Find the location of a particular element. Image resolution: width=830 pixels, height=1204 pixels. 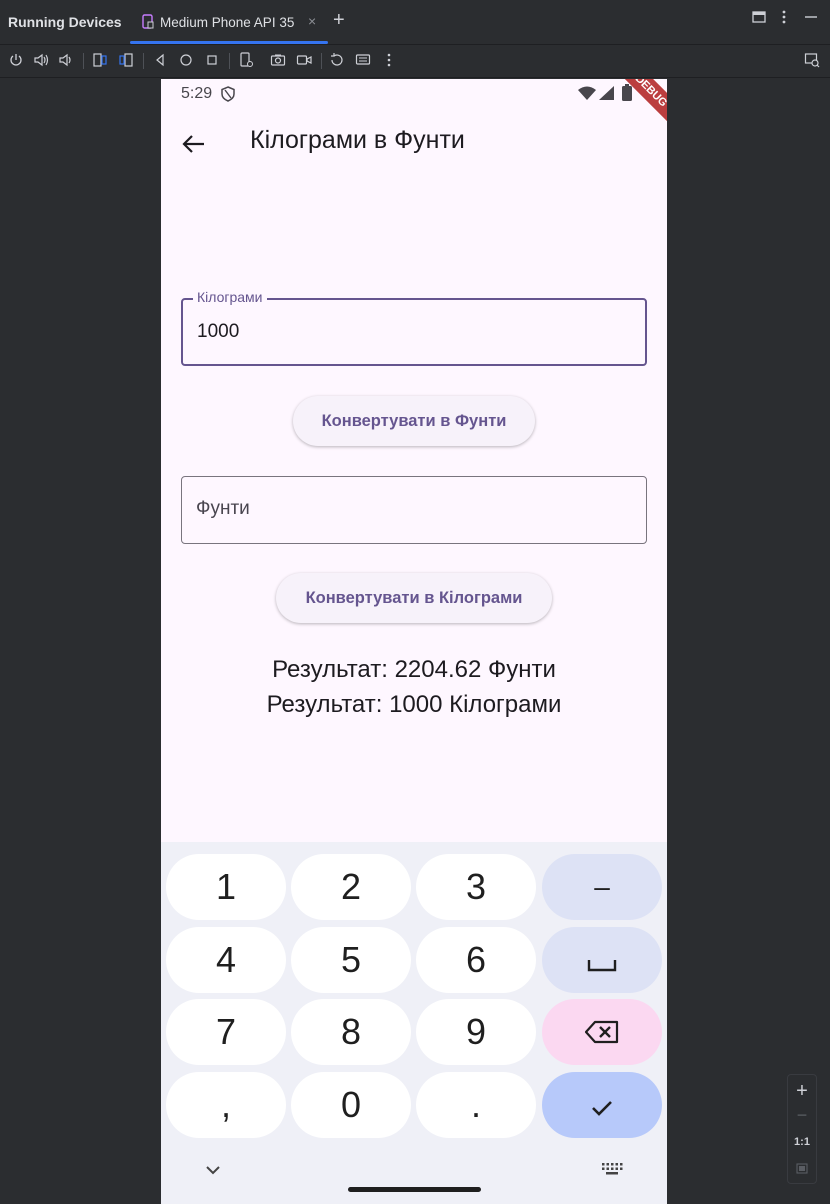

close-tab-icon: × is located at coordinates (312, 21).